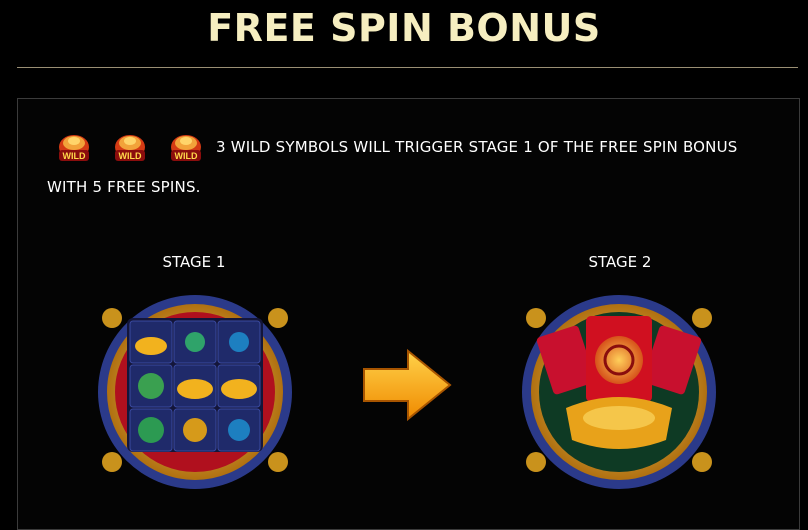 This screenshot has height=530, width=808. I want to click on arrow-right-icon, so click(407, 385).